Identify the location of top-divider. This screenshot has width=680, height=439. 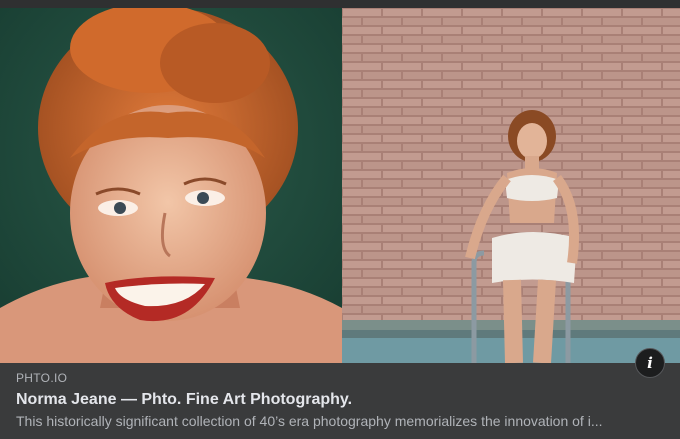
(340, 4).